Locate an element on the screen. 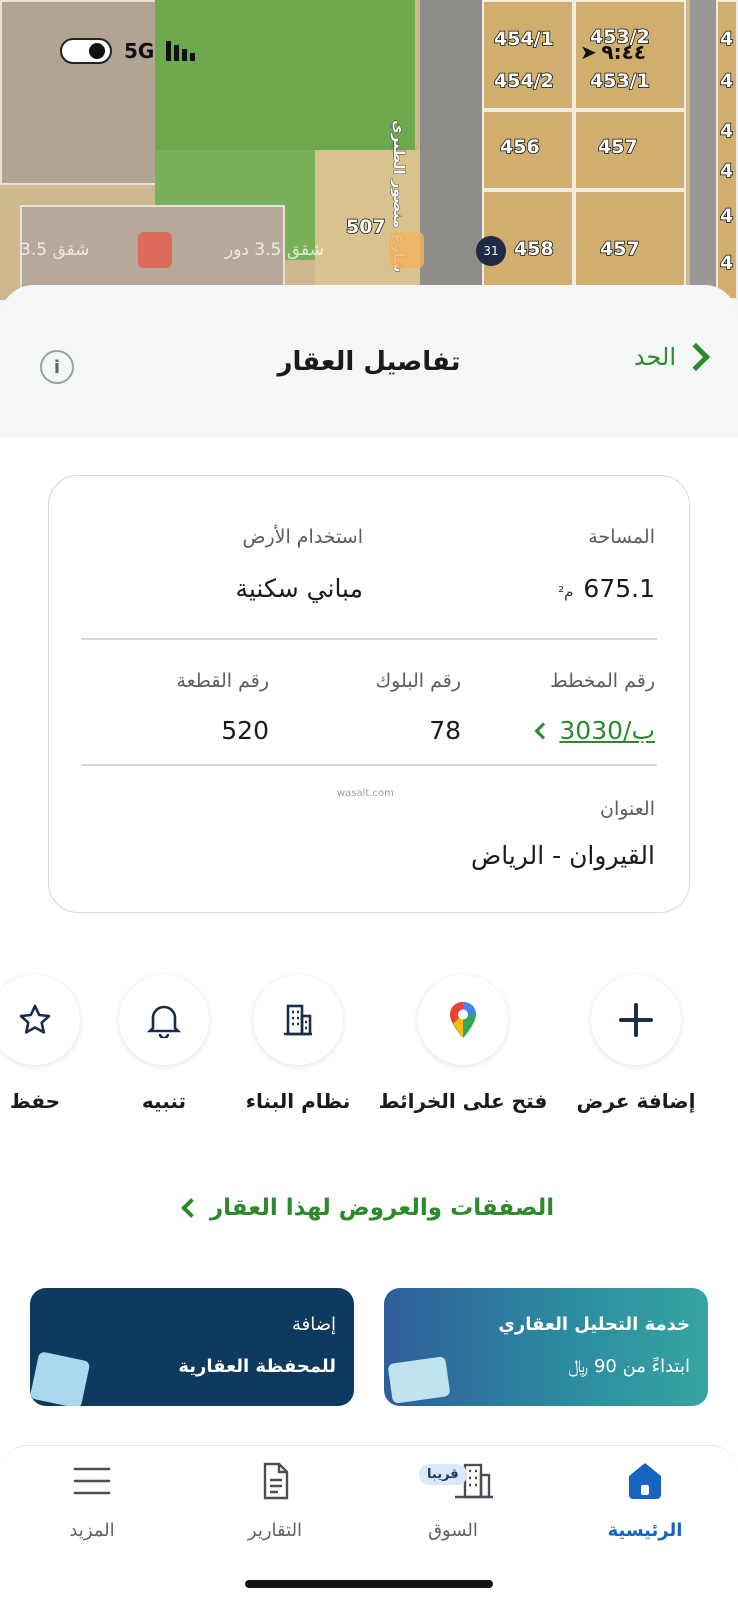 This screenshot has width=738, height=1600. zoning-label: شقق 3.5 is located at coordinates (55, 250).